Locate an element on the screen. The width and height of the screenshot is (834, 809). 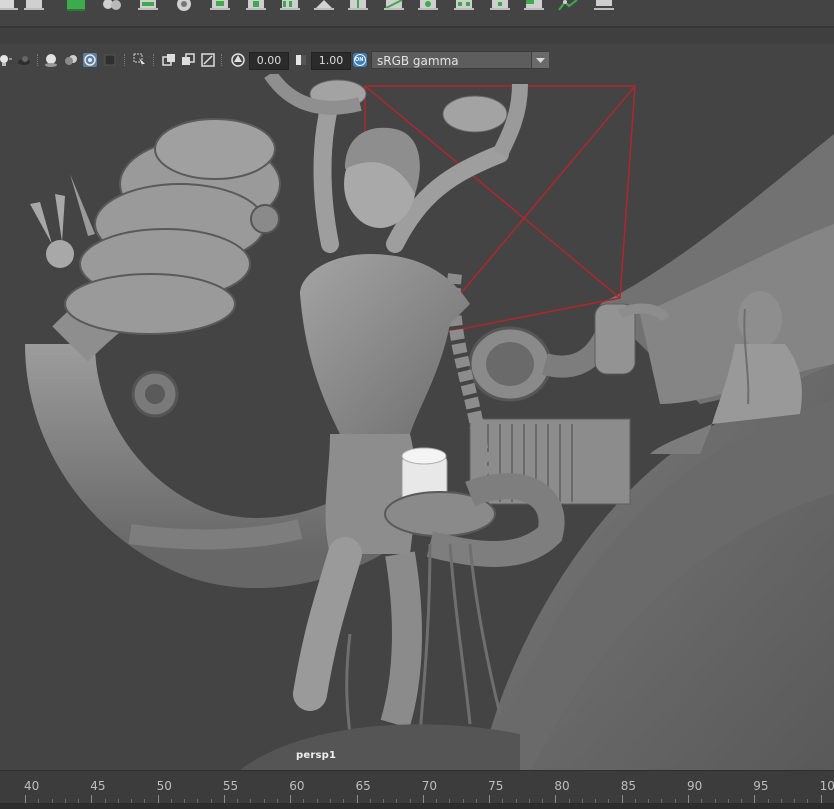
anti-aliasing-icon is located at coordinates (90, 60).